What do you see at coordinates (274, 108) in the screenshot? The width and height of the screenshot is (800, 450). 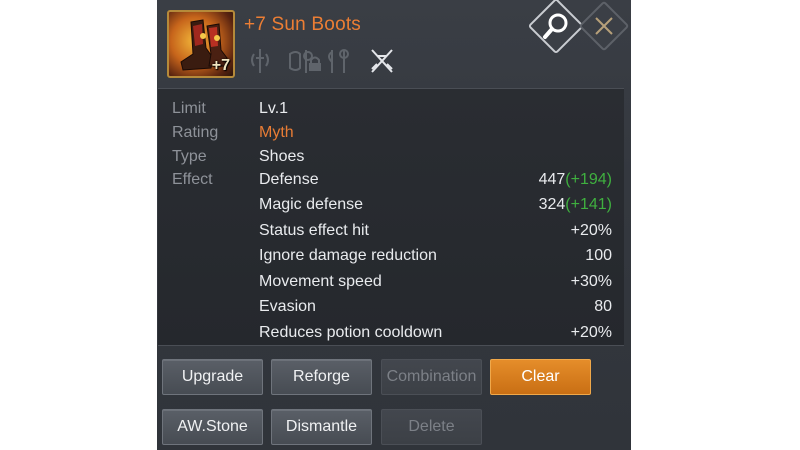 I see `limit-value: Lv.1` at bounding box center [274, 108].